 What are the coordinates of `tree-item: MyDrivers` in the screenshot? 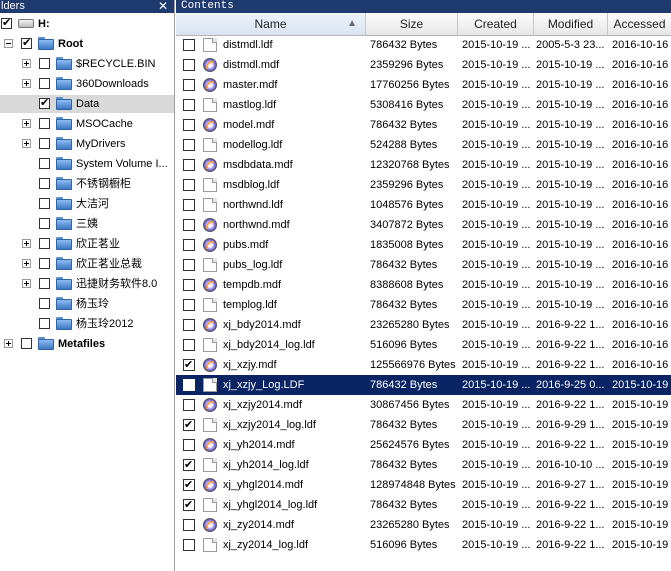 It's located at (87, 144).